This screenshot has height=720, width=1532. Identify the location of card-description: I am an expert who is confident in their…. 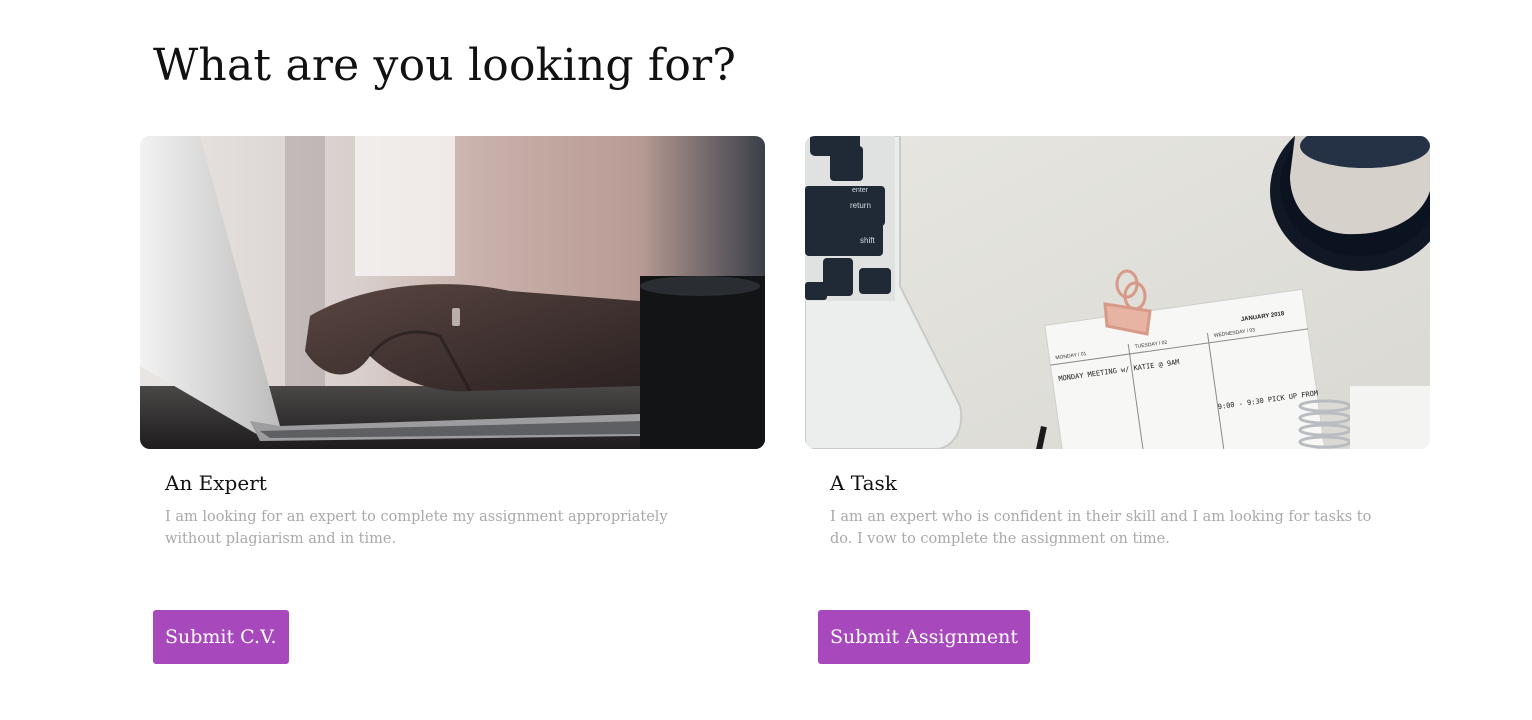
(1101, 528).